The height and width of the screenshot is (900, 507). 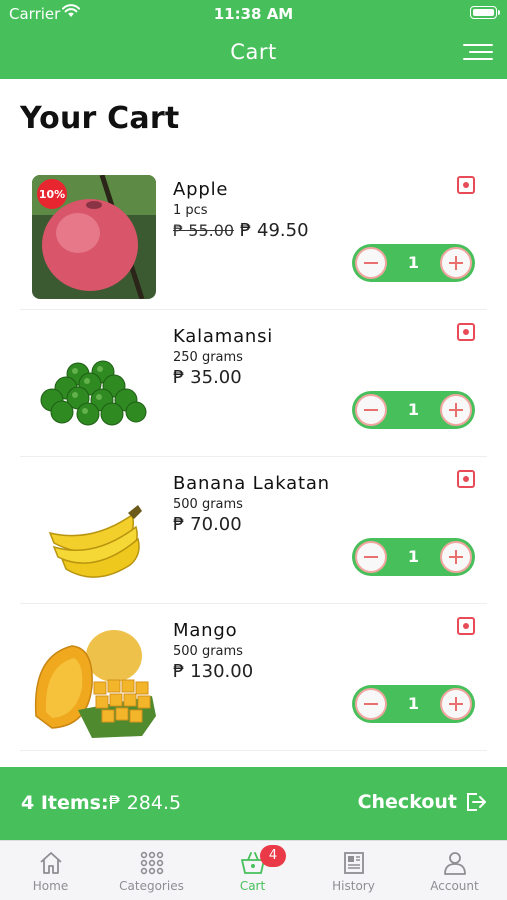 I want to click on summary-total: ₱ 284.5, so click(x=145, y=803).